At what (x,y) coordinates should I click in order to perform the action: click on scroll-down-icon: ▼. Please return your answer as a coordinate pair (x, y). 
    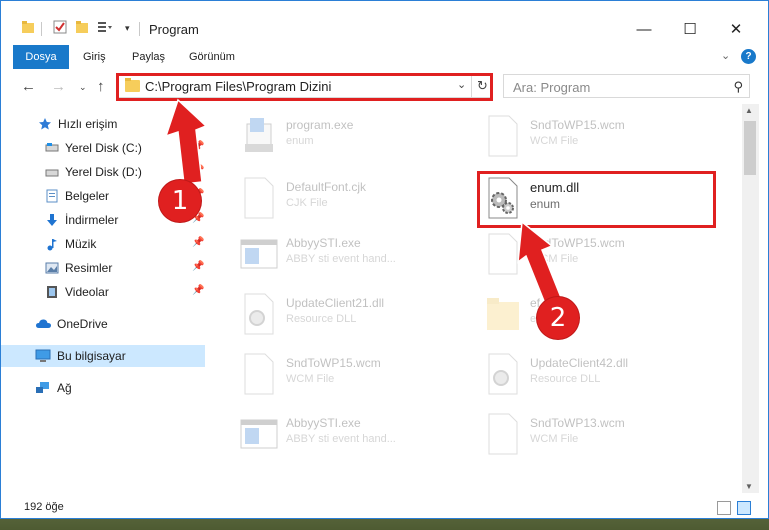
    Looking at the image, I should click on (749, 486).